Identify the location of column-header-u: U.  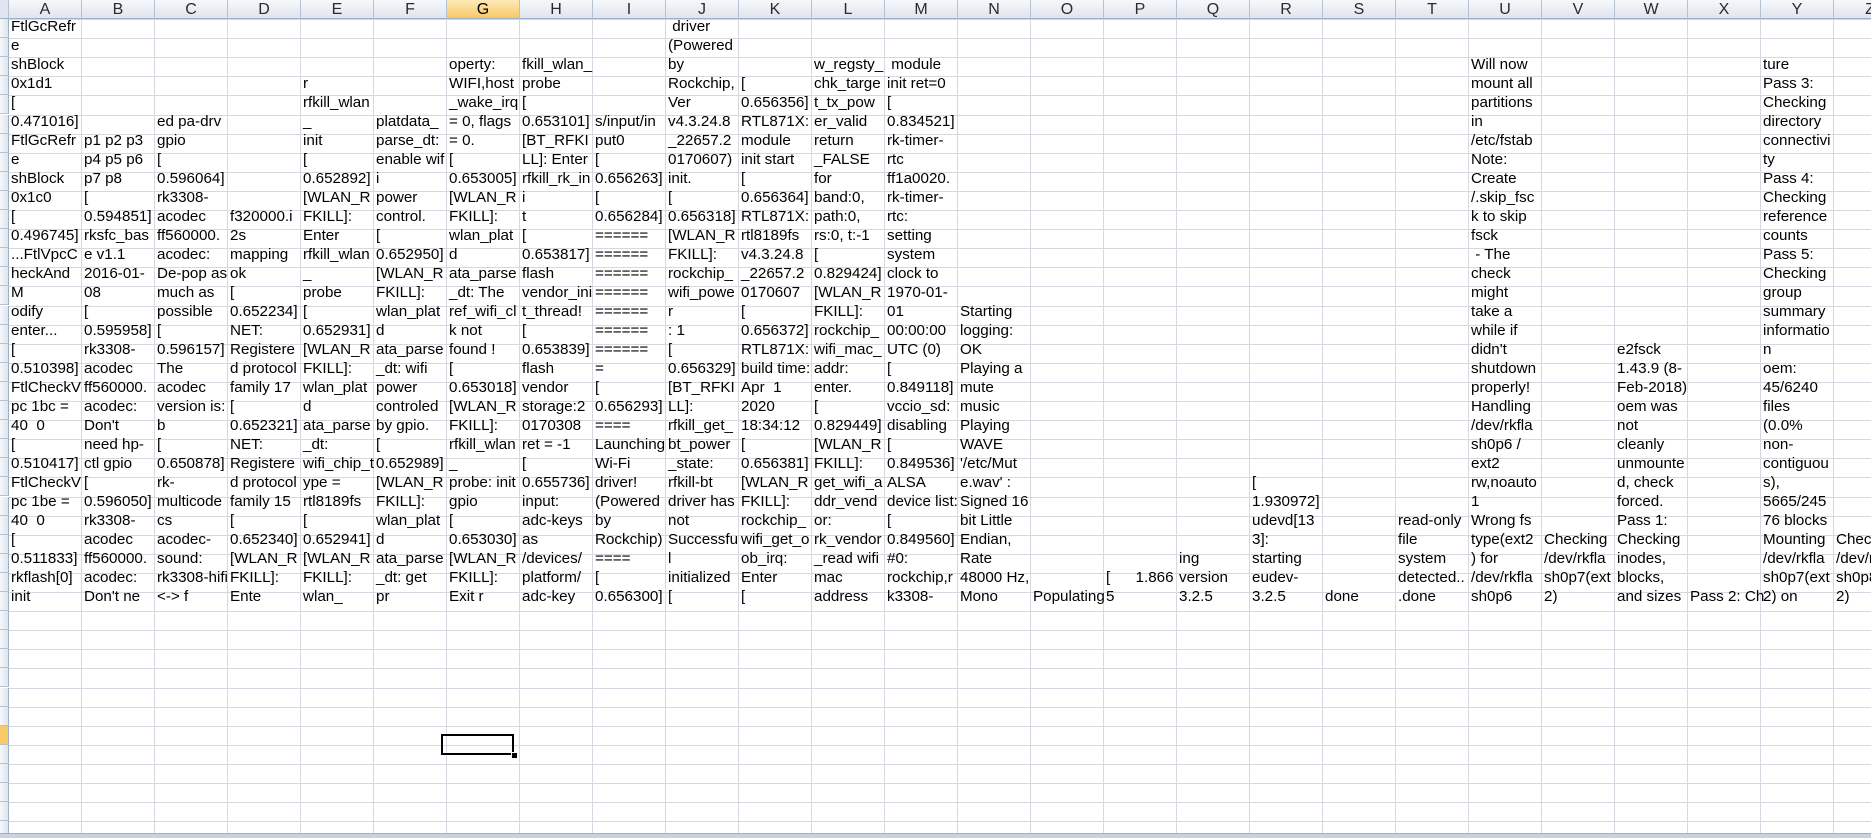
(1505, 9).